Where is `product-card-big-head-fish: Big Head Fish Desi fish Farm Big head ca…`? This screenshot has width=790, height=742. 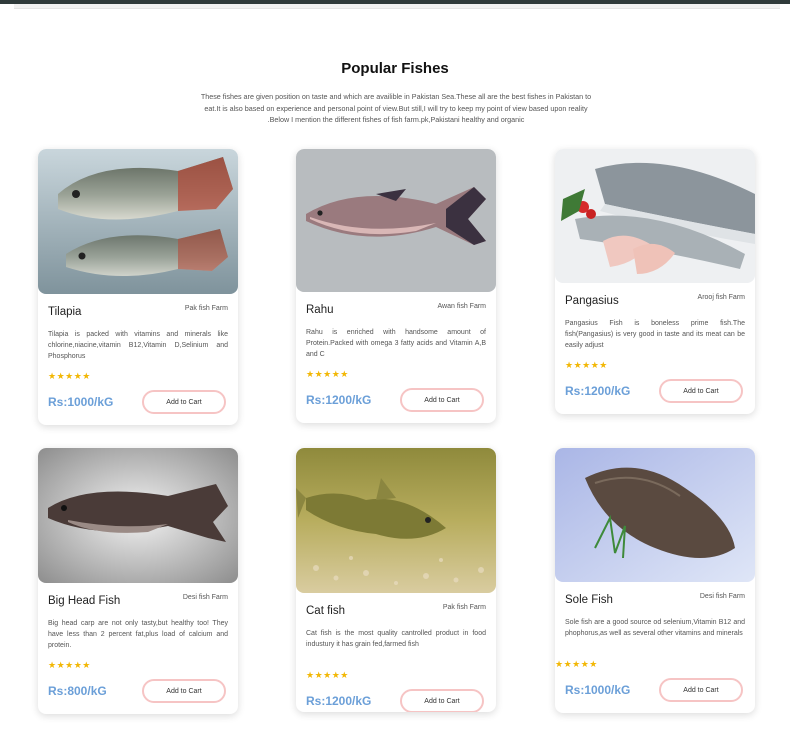
product-card-big-head-fish: Big Head Fish Desi fish Farm Big head ca… is located at coordinates (138, 581).